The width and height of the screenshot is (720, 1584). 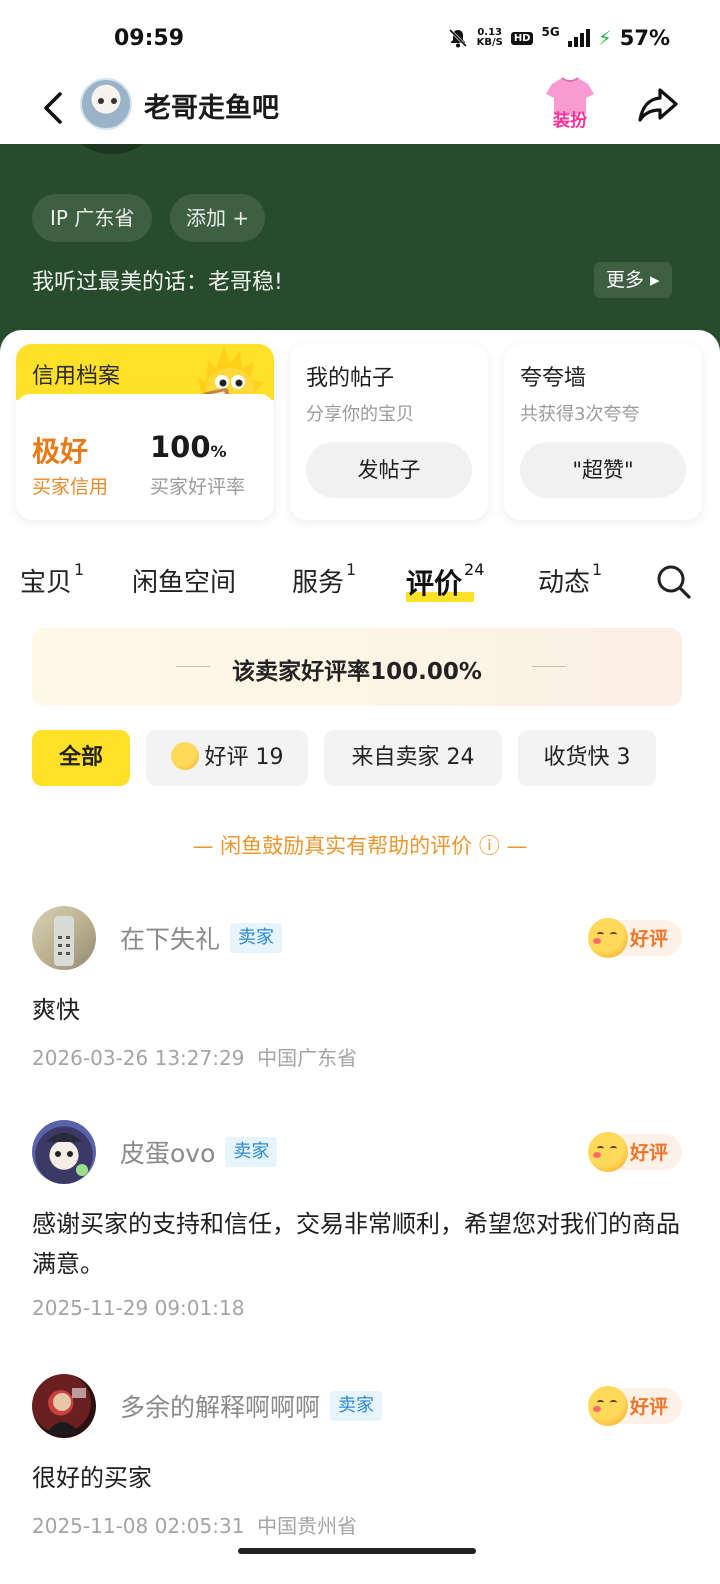 I want to click on back-arrow-icon, so click(x=54, y=108).